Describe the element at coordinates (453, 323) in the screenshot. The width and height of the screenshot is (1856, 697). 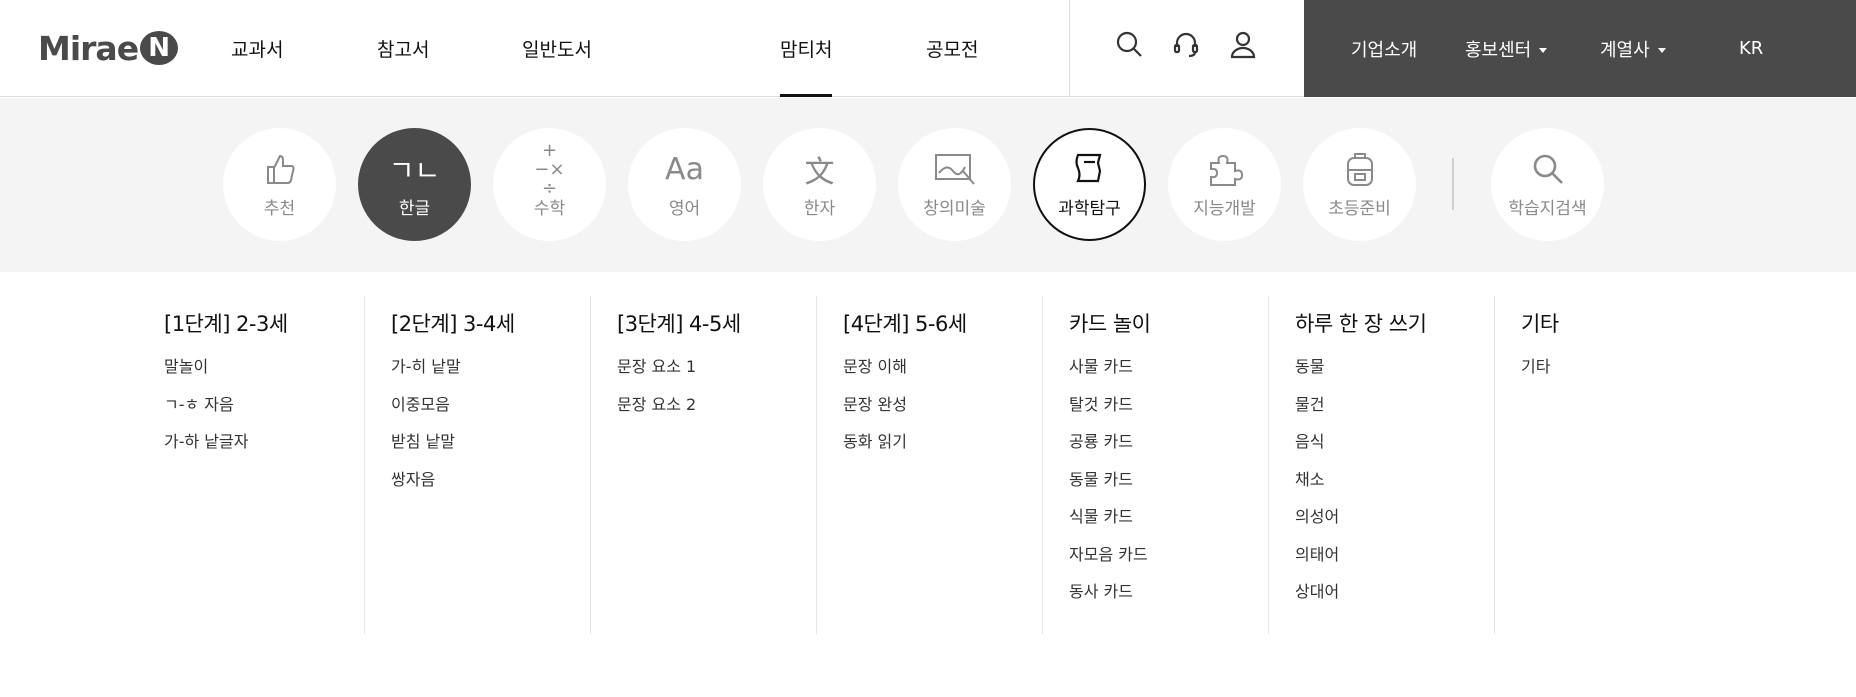
I see `column-title: [2단계] 3-4세` at that location.